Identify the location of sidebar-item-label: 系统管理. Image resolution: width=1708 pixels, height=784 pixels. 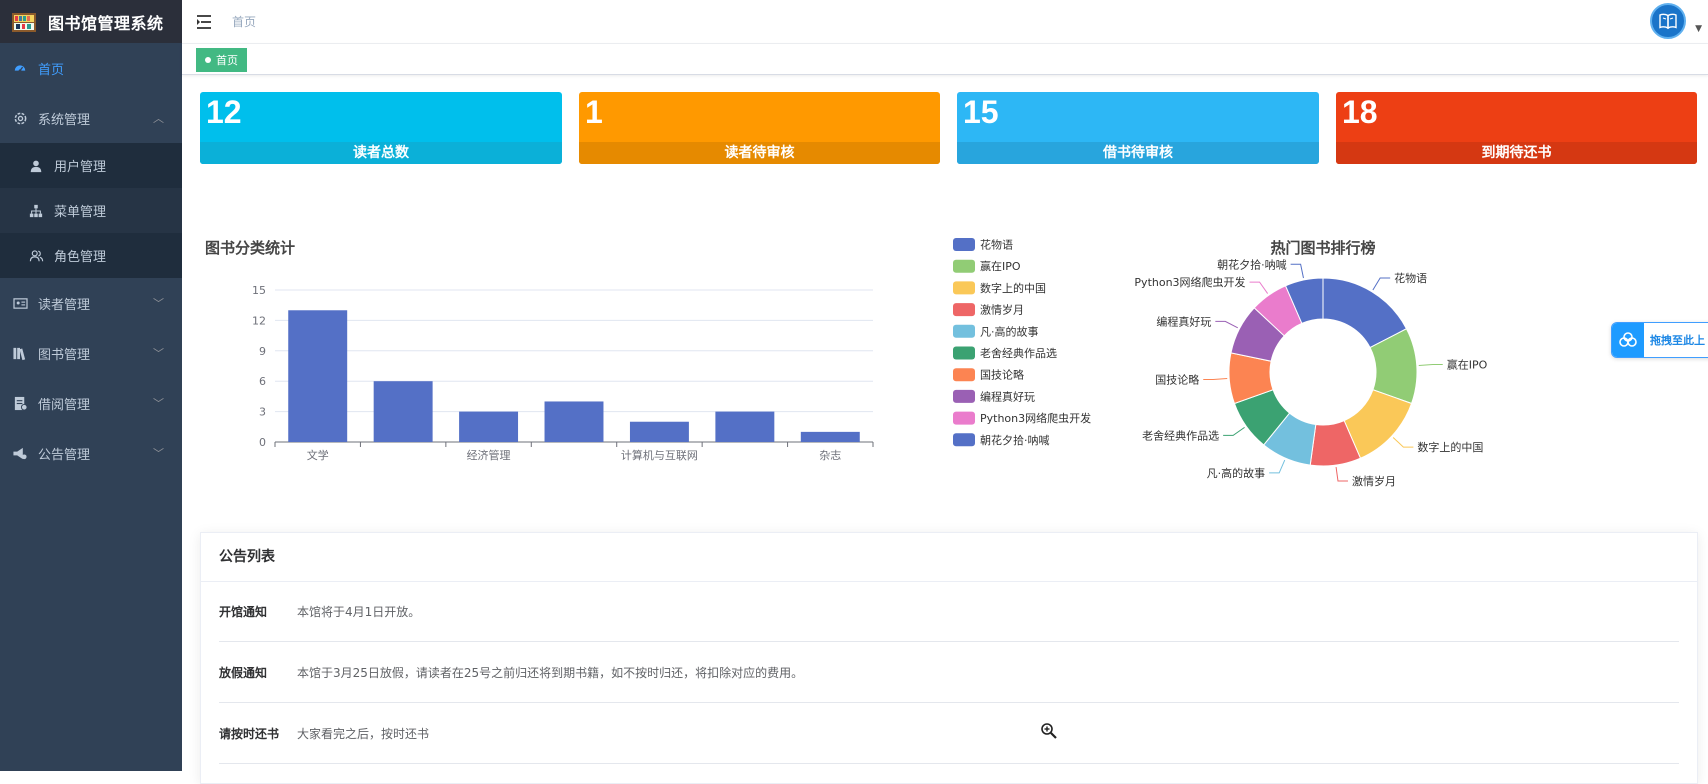
(64, 120).